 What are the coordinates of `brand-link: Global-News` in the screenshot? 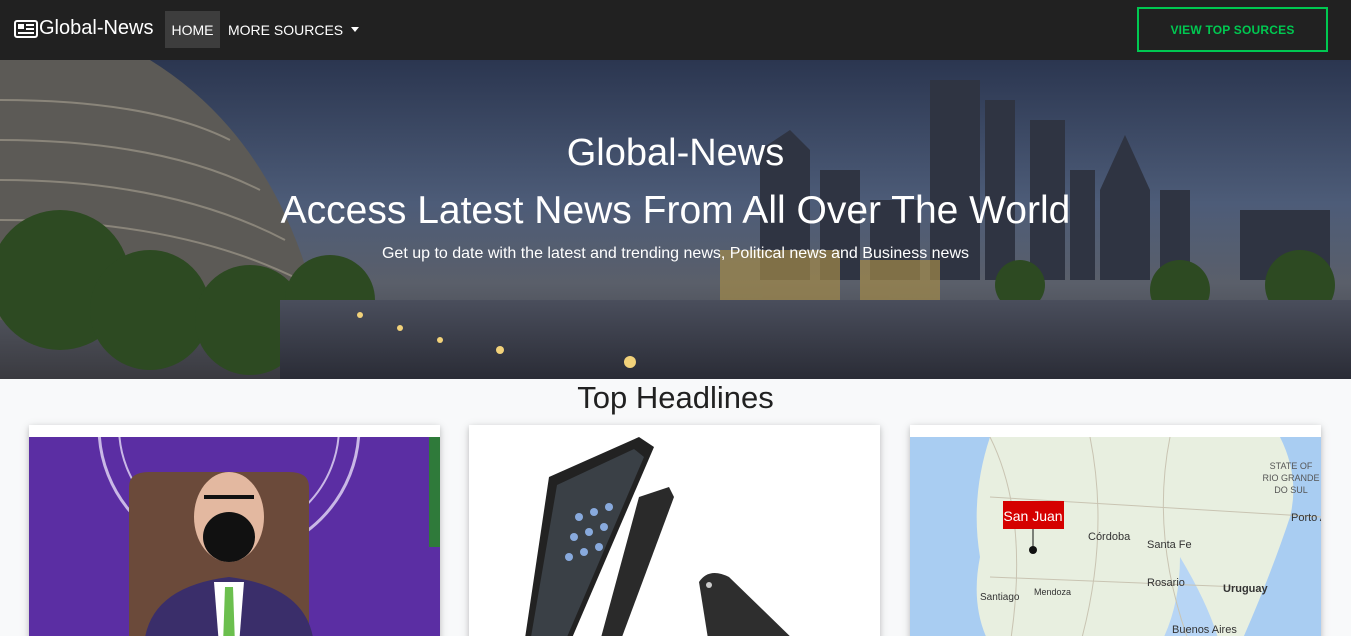 It's located at (83, 28).